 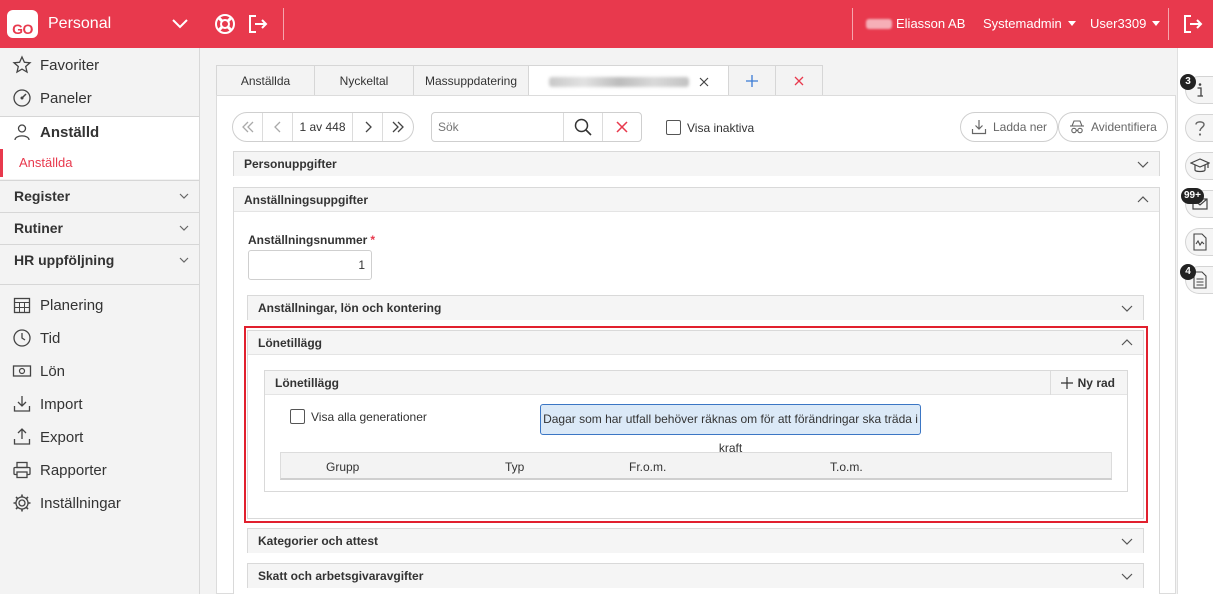 I want to click on first-page-button, so click(x=248, y=127).